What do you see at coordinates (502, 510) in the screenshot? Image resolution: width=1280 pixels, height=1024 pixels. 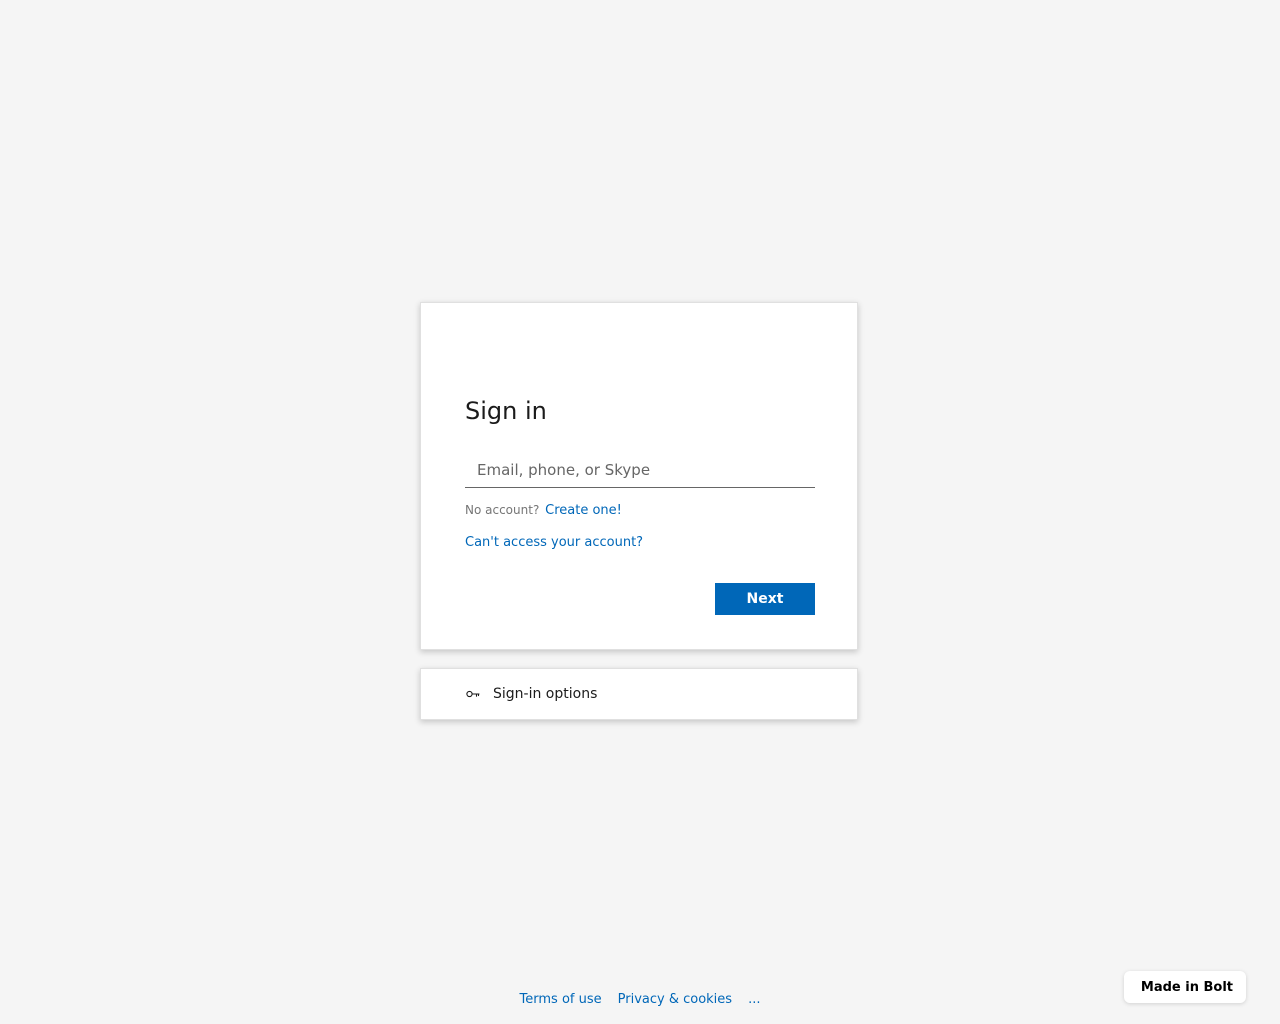 I see `no-account-label: No account?` at bounding box center [502, 510].